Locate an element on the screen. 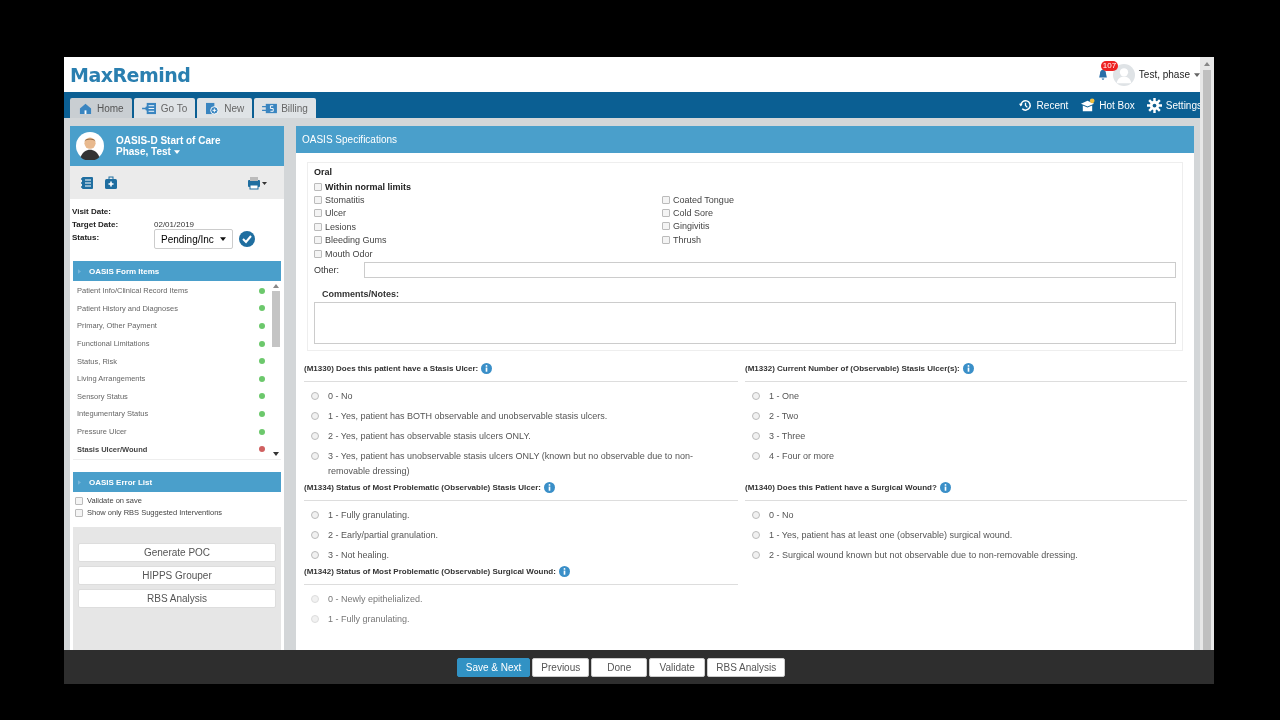  field-label: Other: is located at coordinates (327, 270).